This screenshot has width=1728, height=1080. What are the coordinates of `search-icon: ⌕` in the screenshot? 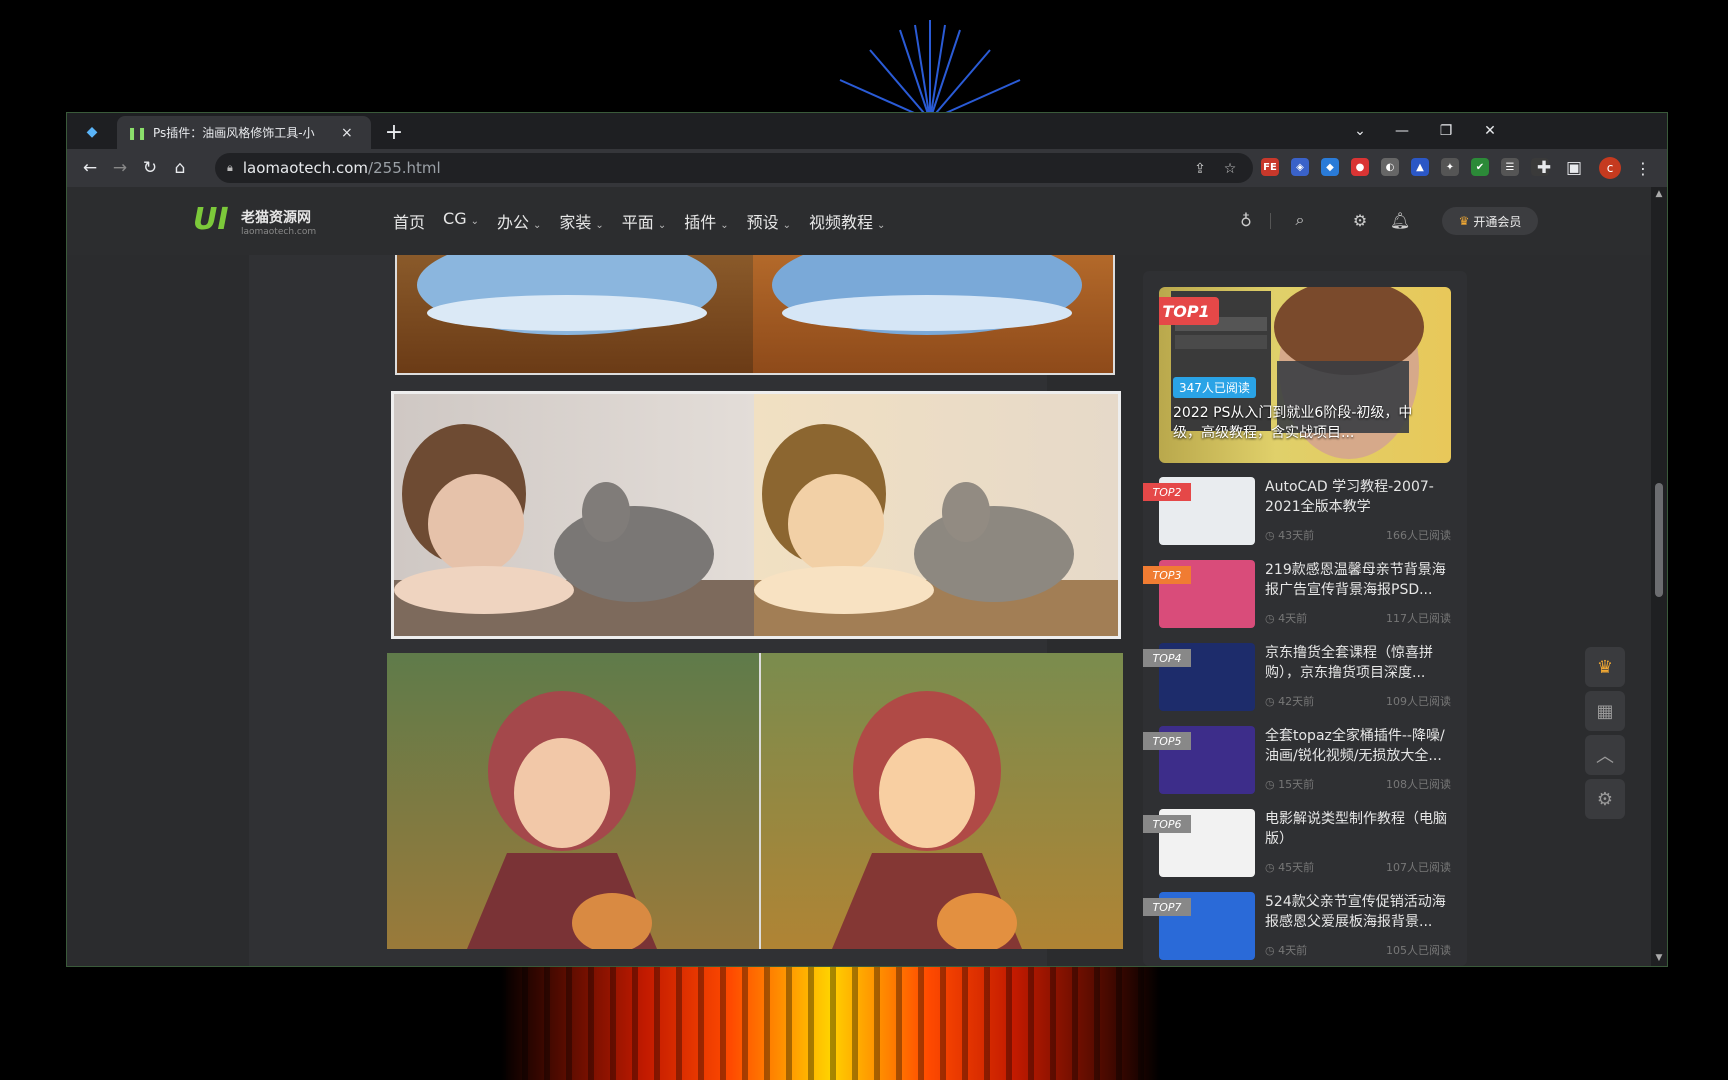 It's located at (1300, 220).